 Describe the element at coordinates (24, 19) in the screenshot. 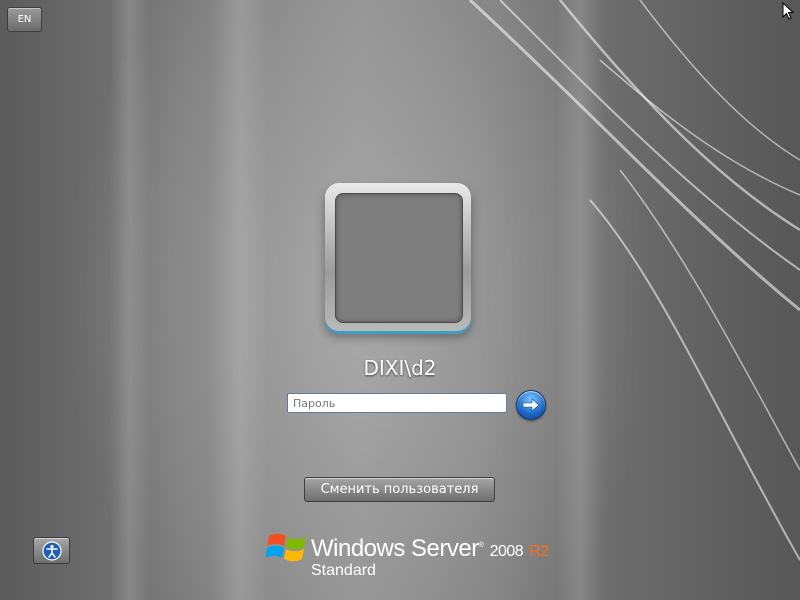

I see `language-button: EN` at that location.